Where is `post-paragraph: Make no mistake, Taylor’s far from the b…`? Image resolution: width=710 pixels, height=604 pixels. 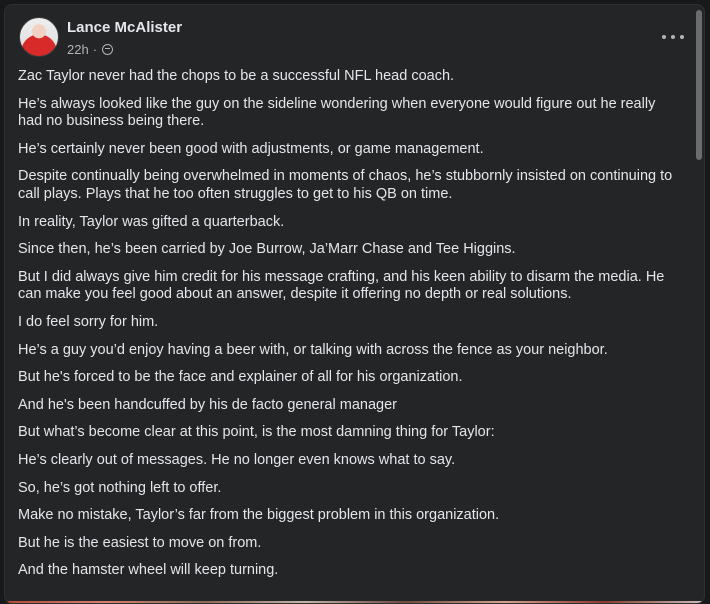
post-paragraph: Make no mistake, Taylor’s far from the b… is located at coordinates (259, 515).